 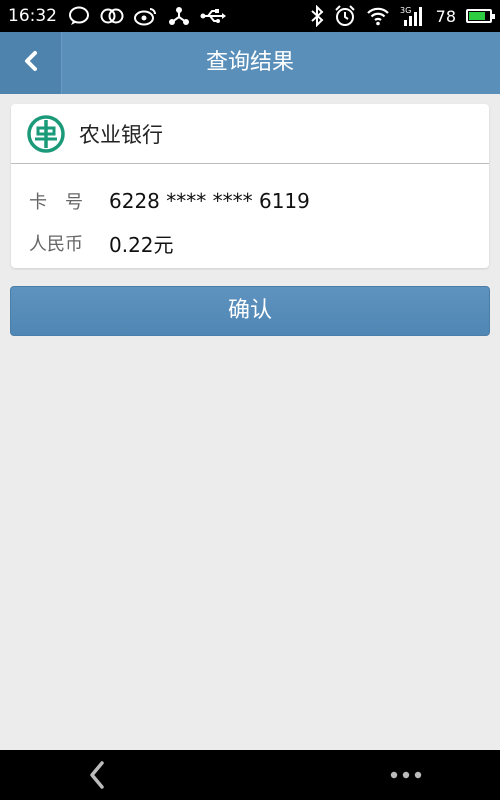 I want to click on qq-icon, so click(x=112, y=16).